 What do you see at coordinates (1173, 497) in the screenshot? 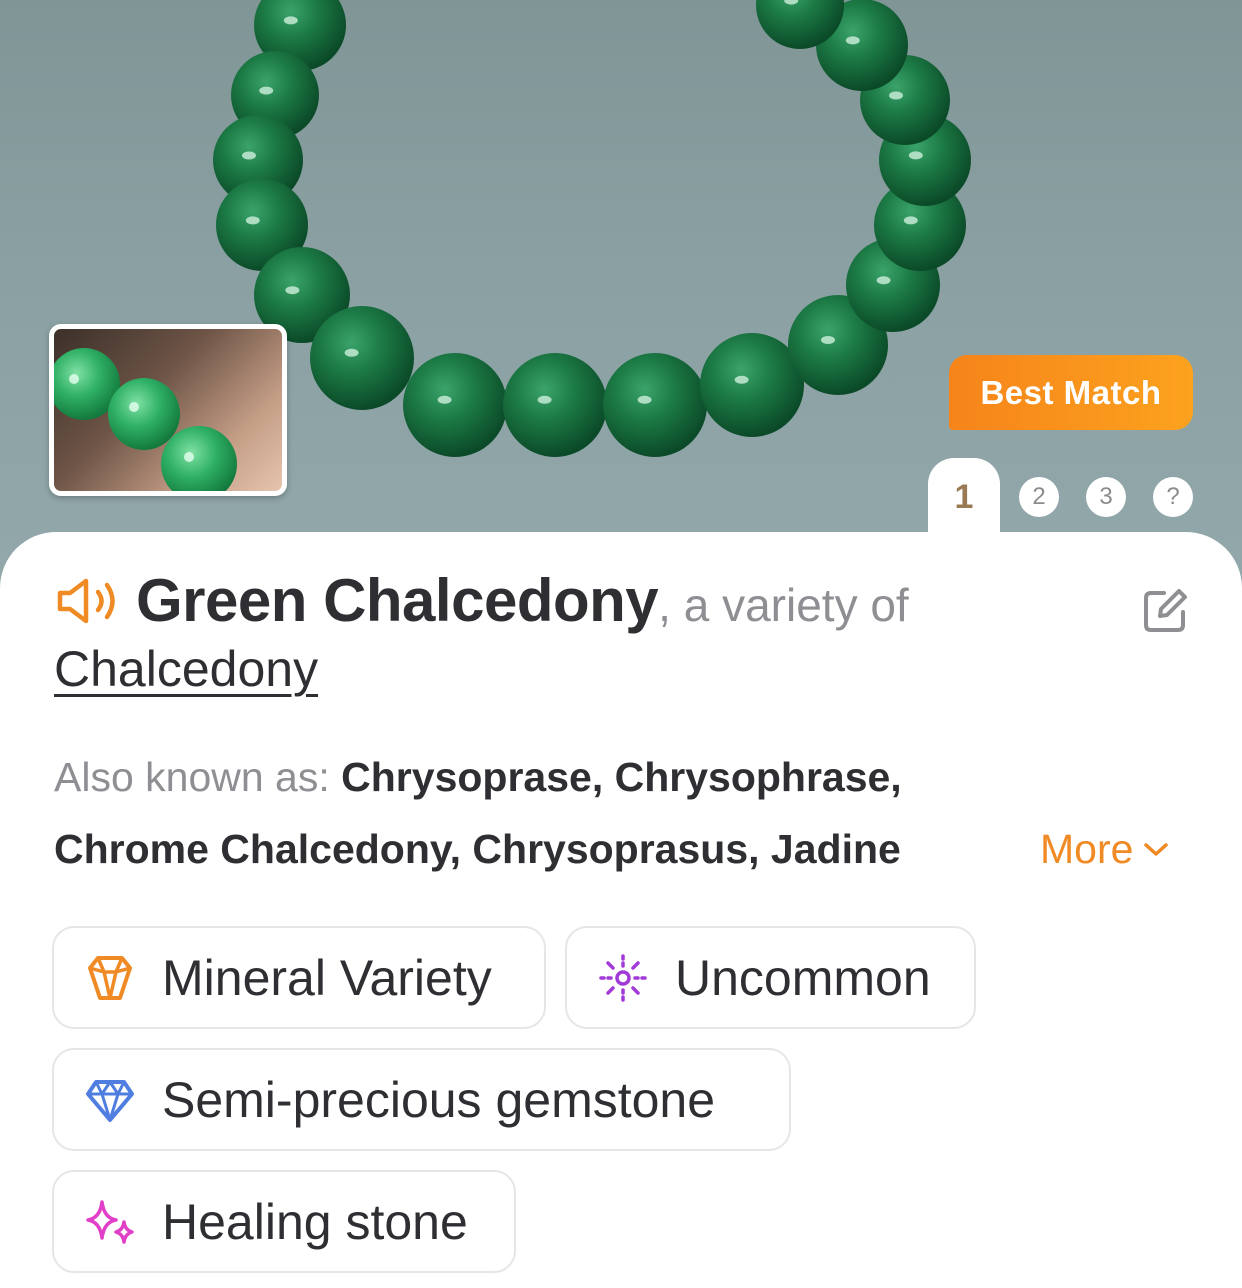
I see `result-tab-help: ?` at bounding box center [1173, 497].